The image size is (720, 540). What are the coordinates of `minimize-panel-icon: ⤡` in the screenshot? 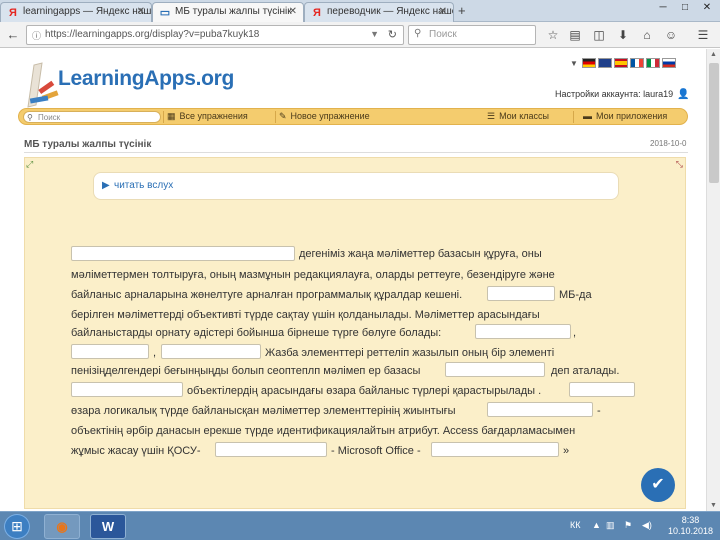 It's located at (679, 164).